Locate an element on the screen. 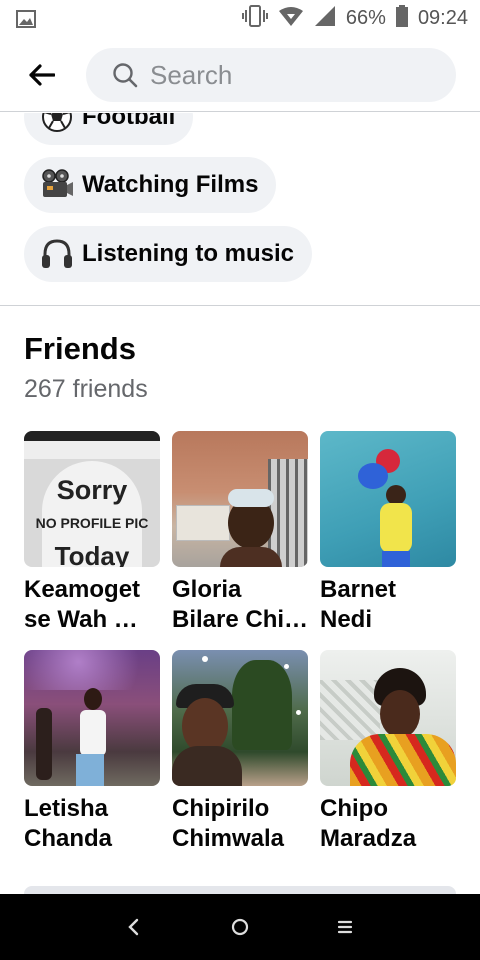 This screenshot has width=480, height=960. friend-name-line: Chipo is located at coordinates (354, 808).